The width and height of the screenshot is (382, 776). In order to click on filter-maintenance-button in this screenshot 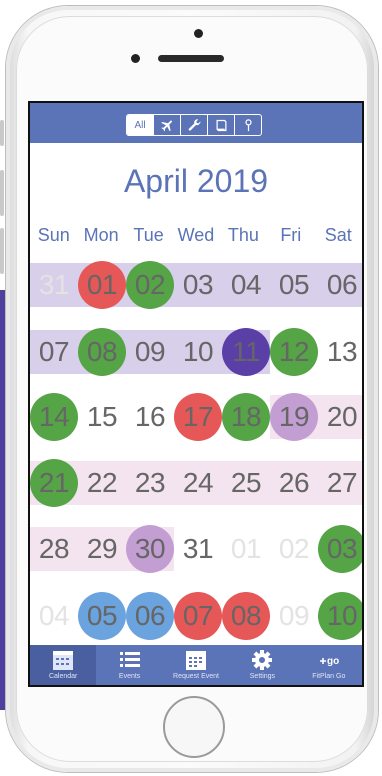, I will do `click(193, 125)`.